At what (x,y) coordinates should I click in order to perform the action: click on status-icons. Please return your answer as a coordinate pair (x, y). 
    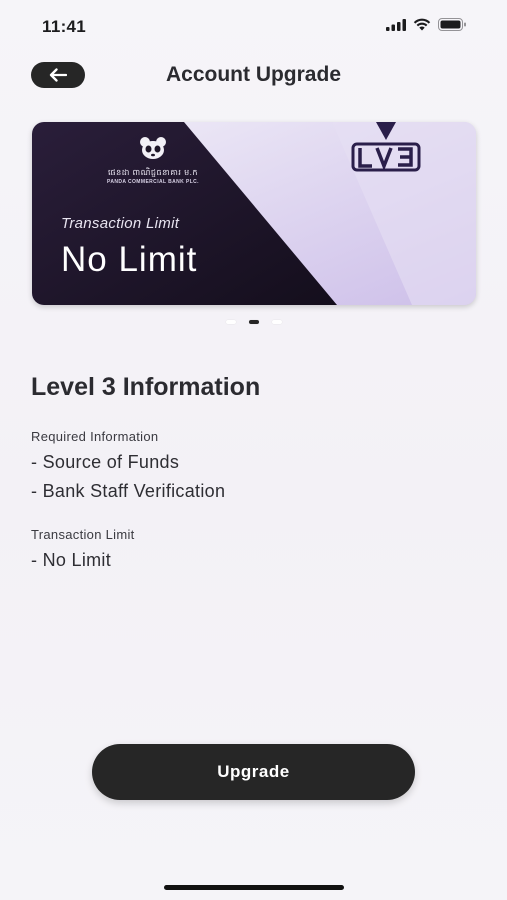
    Looking at the image, I should click on (426, 24).